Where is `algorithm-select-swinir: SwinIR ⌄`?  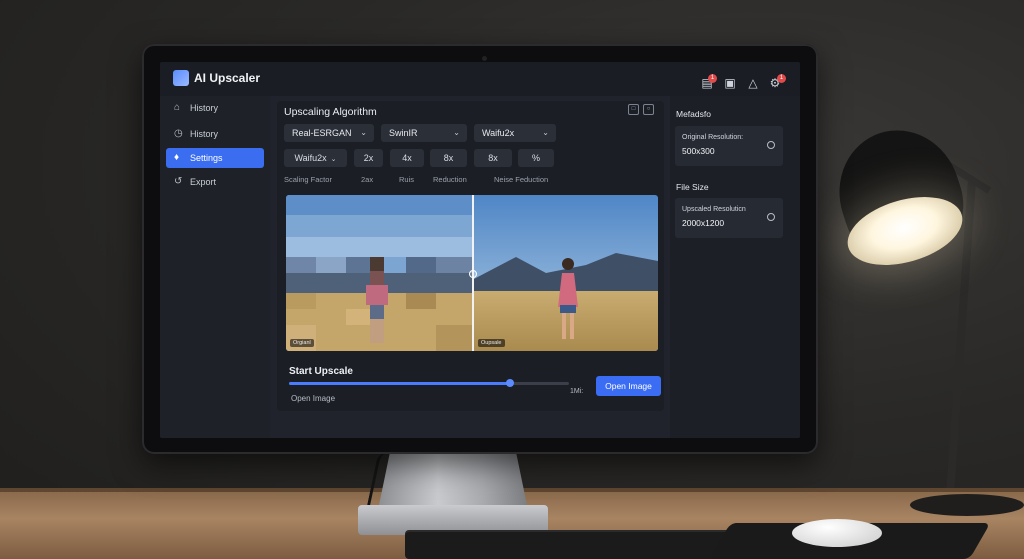 algorithm-select-swinir: SwinIR ⌄ is located at coordinates (424, 133).